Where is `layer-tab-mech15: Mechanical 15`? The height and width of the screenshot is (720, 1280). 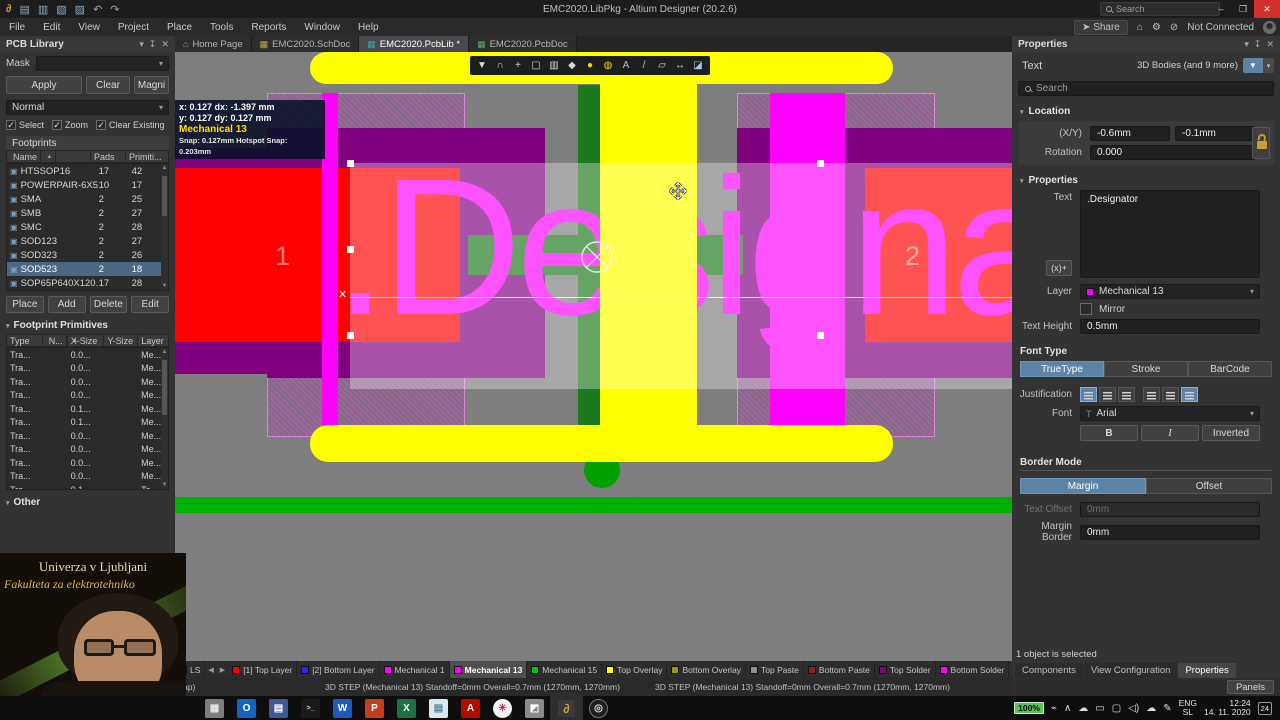 layer-tab-mech15: Mechanical 15 is located at coordinates (565, 669).